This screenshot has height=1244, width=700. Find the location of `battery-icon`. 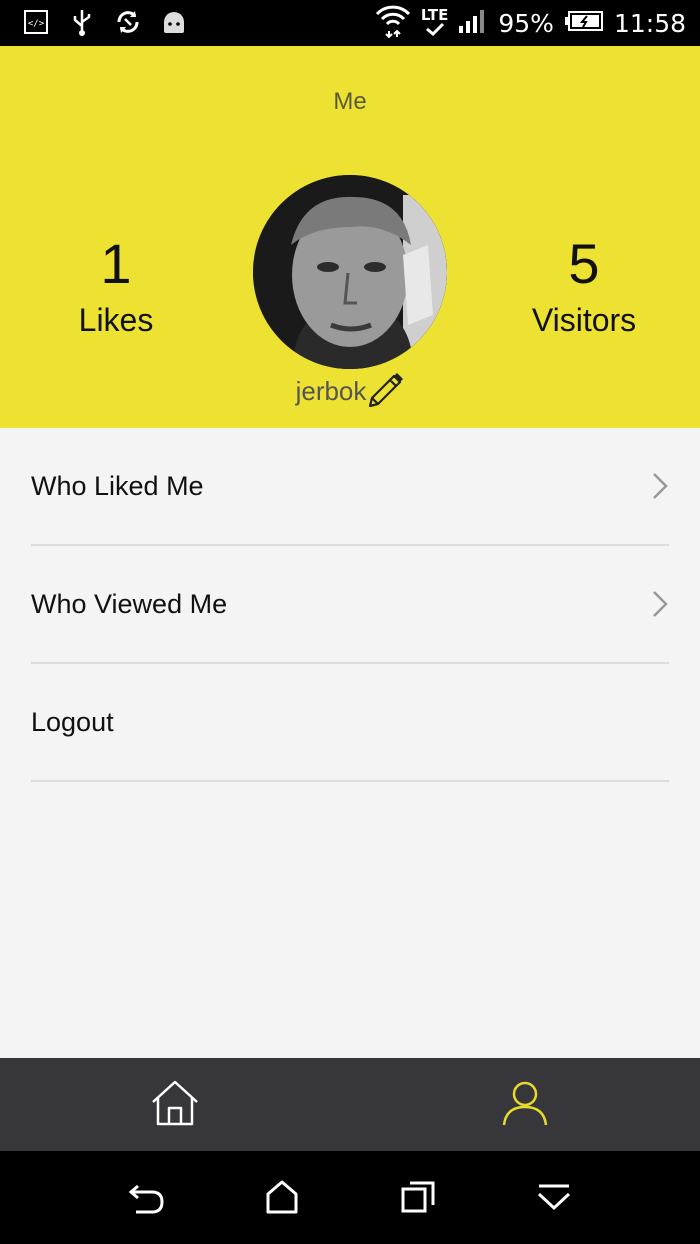

battery-icon is located at coordinates (584, 23).